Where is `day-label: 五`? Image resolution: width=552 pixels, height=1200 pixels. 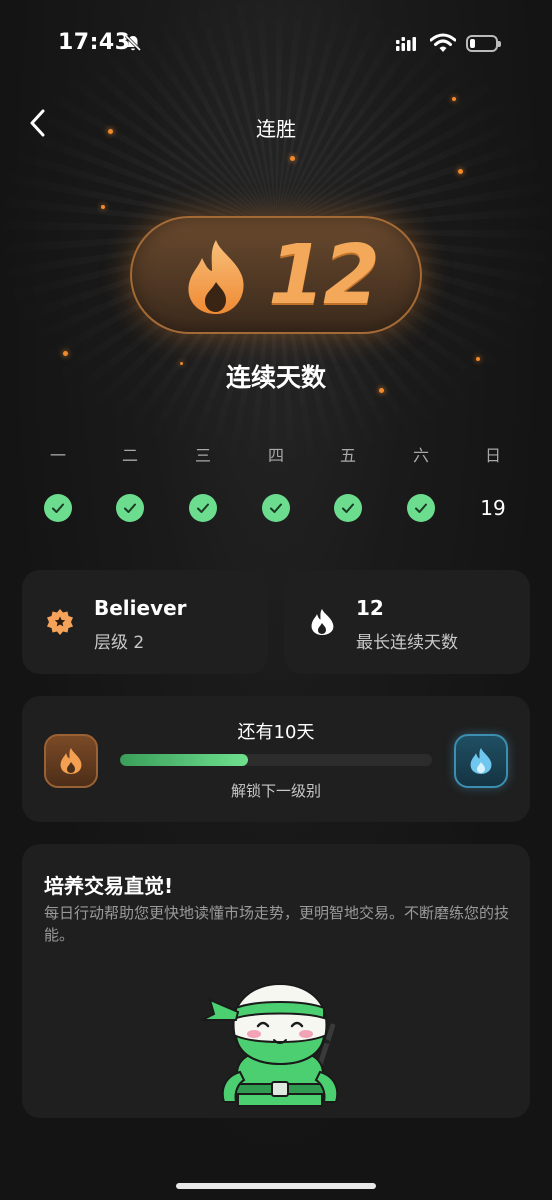
day-label: 五 is located at coordinates (347, 455).